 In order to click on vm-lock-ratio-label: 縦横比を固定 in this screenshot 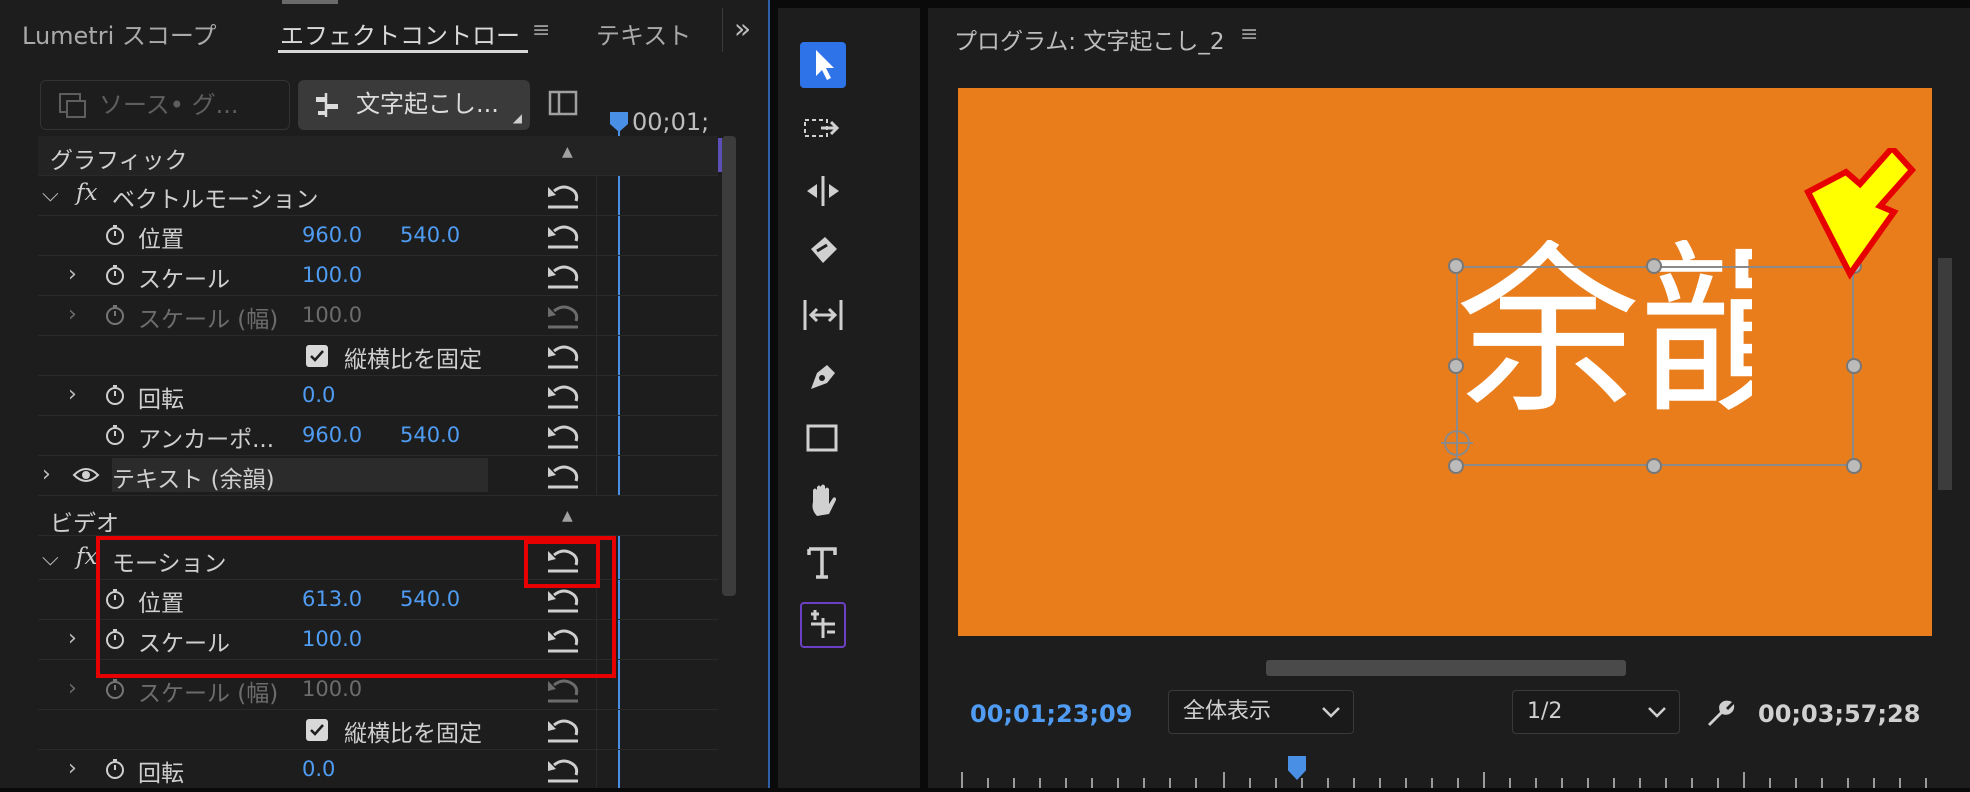, I will do `click(413, 360)`.